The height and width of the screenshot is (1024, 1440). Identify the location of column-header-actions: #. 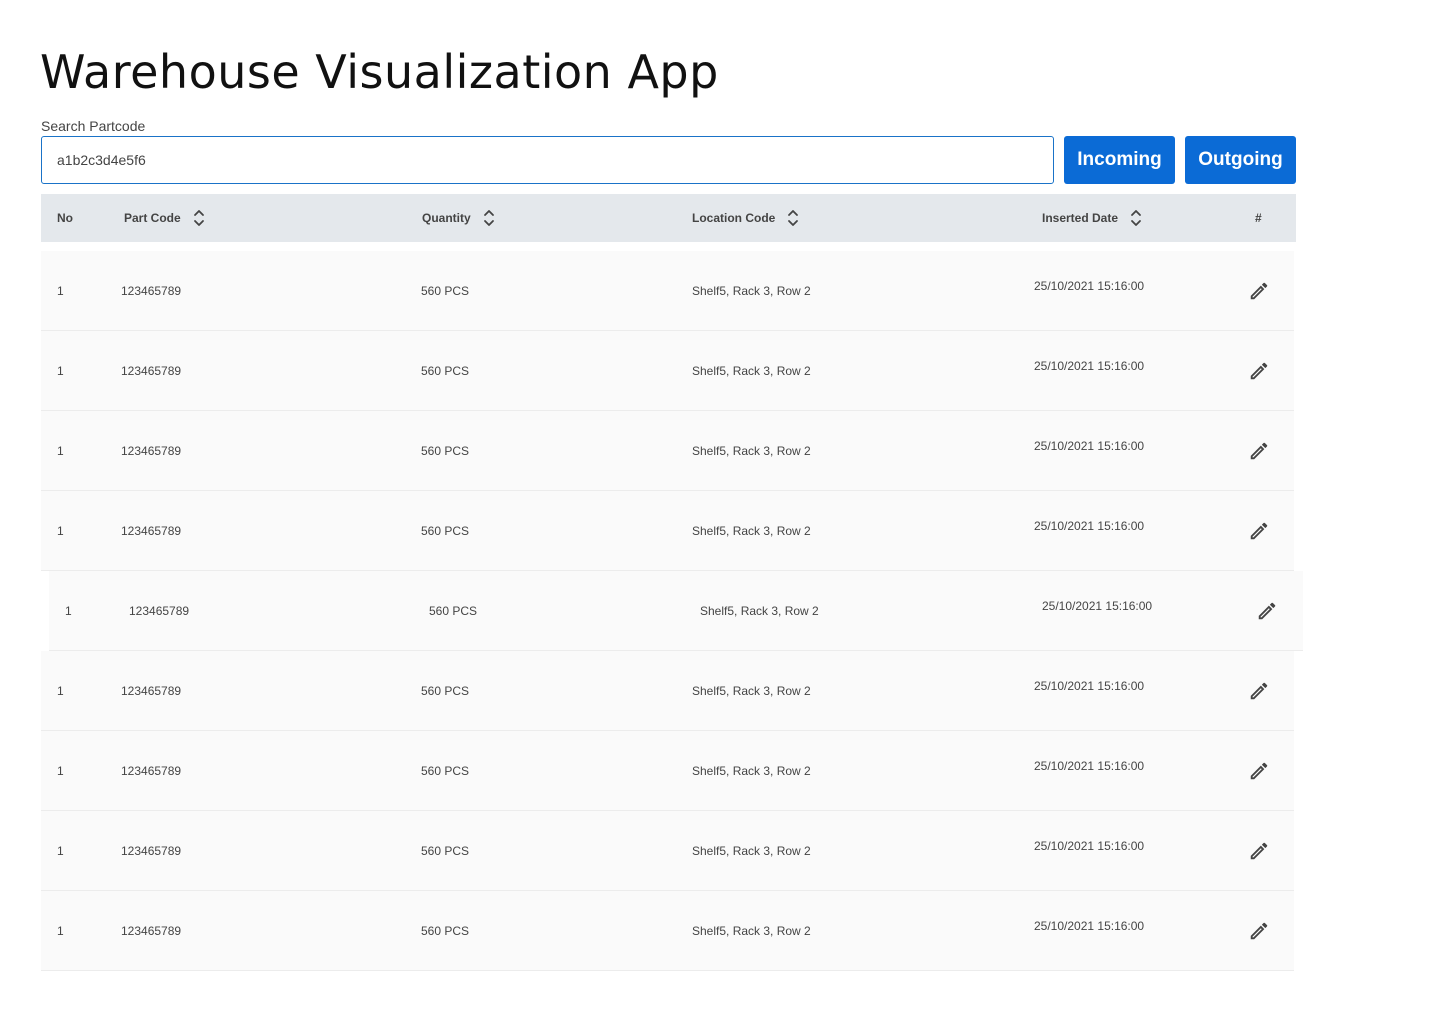
(1258, 218).